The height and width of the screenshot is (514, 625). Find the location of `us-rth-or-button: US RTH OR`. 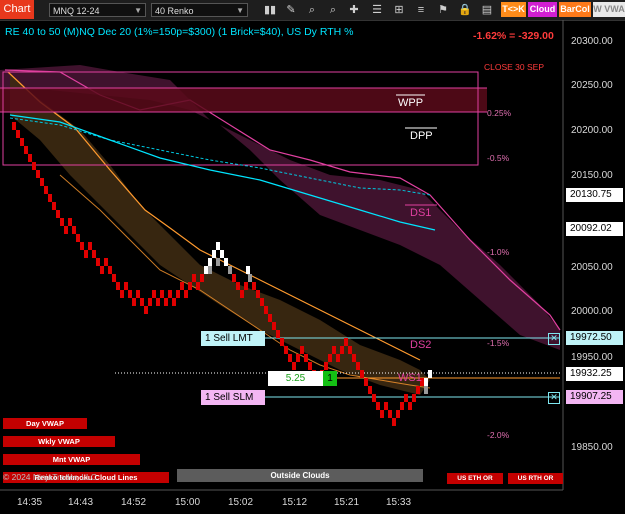

us-rth-or-button: US RTH OR is located at coordinates (535, 478).